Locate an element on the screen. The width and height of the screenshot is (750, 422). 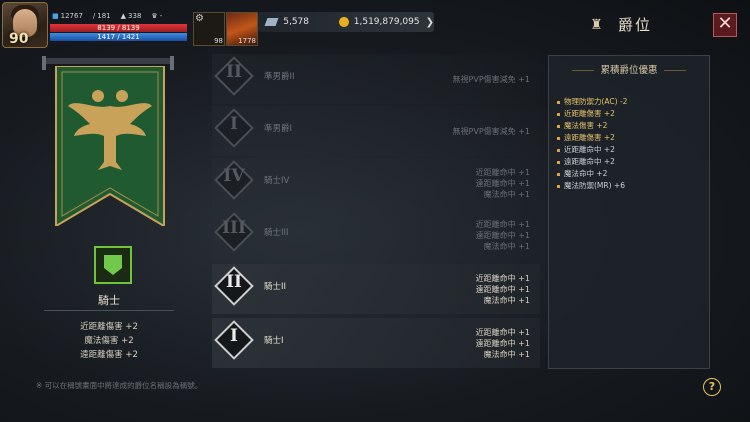
rank-banner is located at coordinates (110, 146).